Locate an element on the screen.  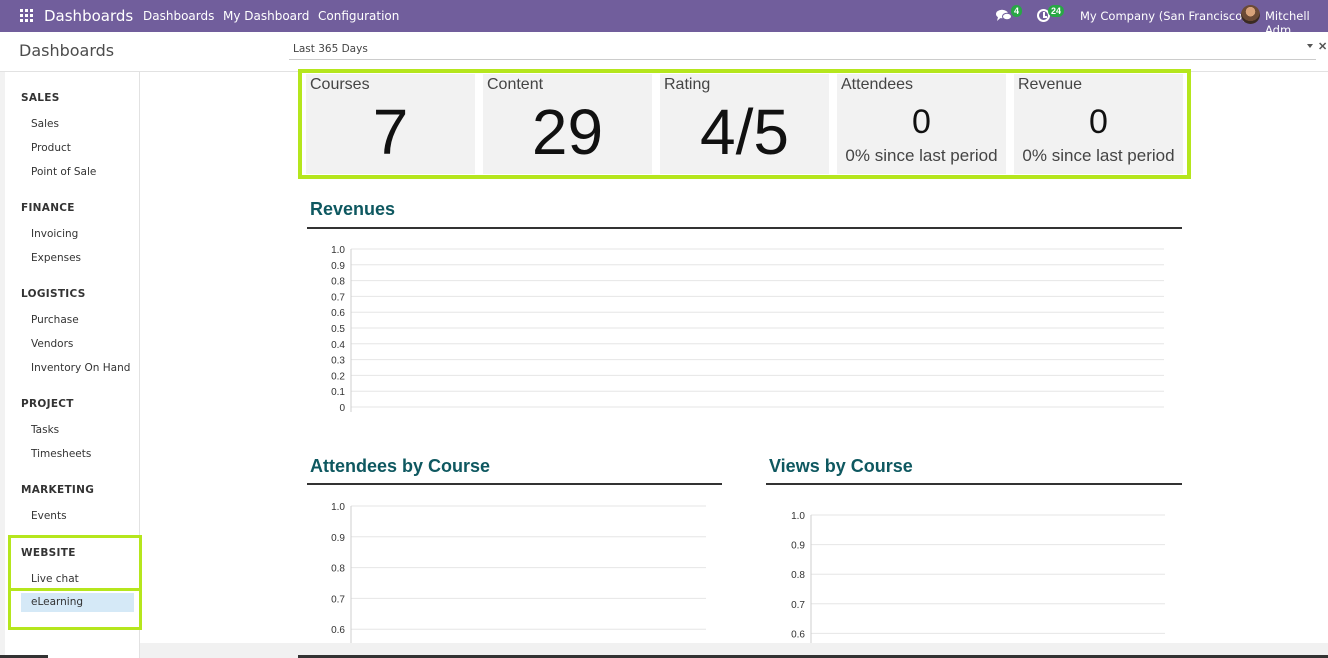
y-tick-label: 0.4 is located at coordinates (338, 345).